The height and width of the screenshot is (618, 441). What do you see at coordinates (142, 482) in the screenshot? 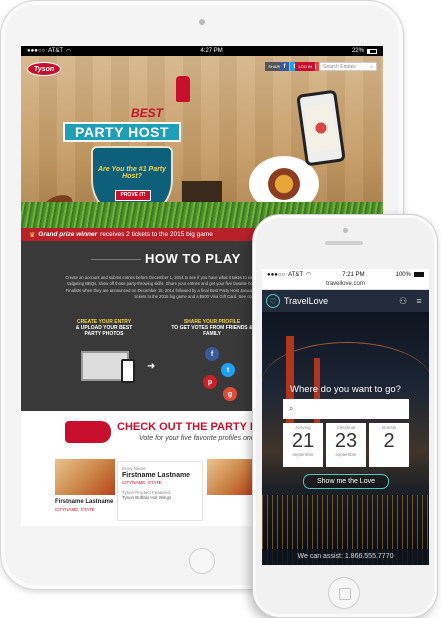
I see `entry-location: CITYNAME, STATE` at bounding box center [142, 482].